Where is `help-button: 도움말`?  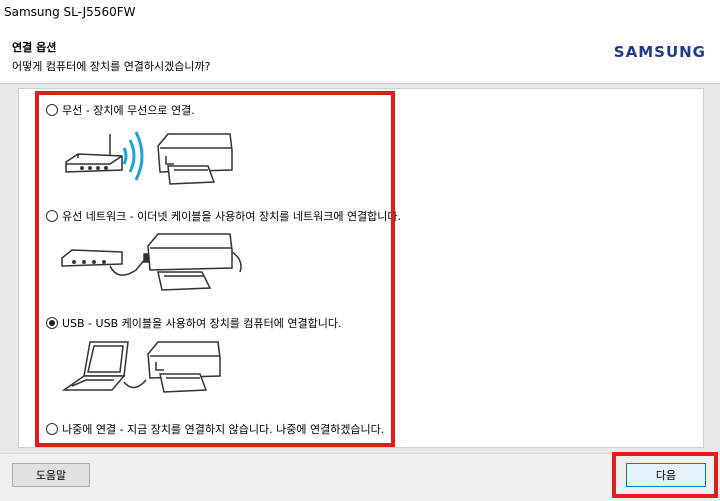
help-button: 도움말 is located at coordinates (51, 475).